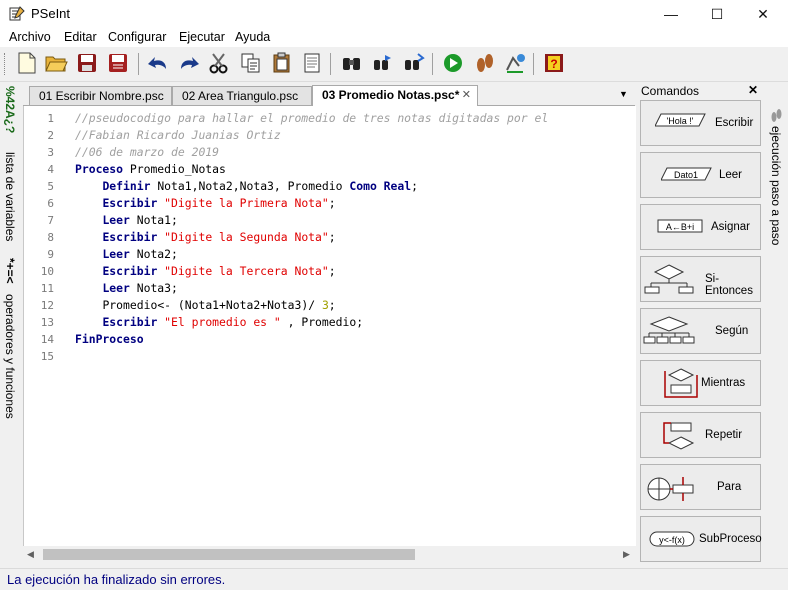 Image resolution: width=788 pixels, height=590 pixels. I want to click on help-icon: ?, so click(554, 63).